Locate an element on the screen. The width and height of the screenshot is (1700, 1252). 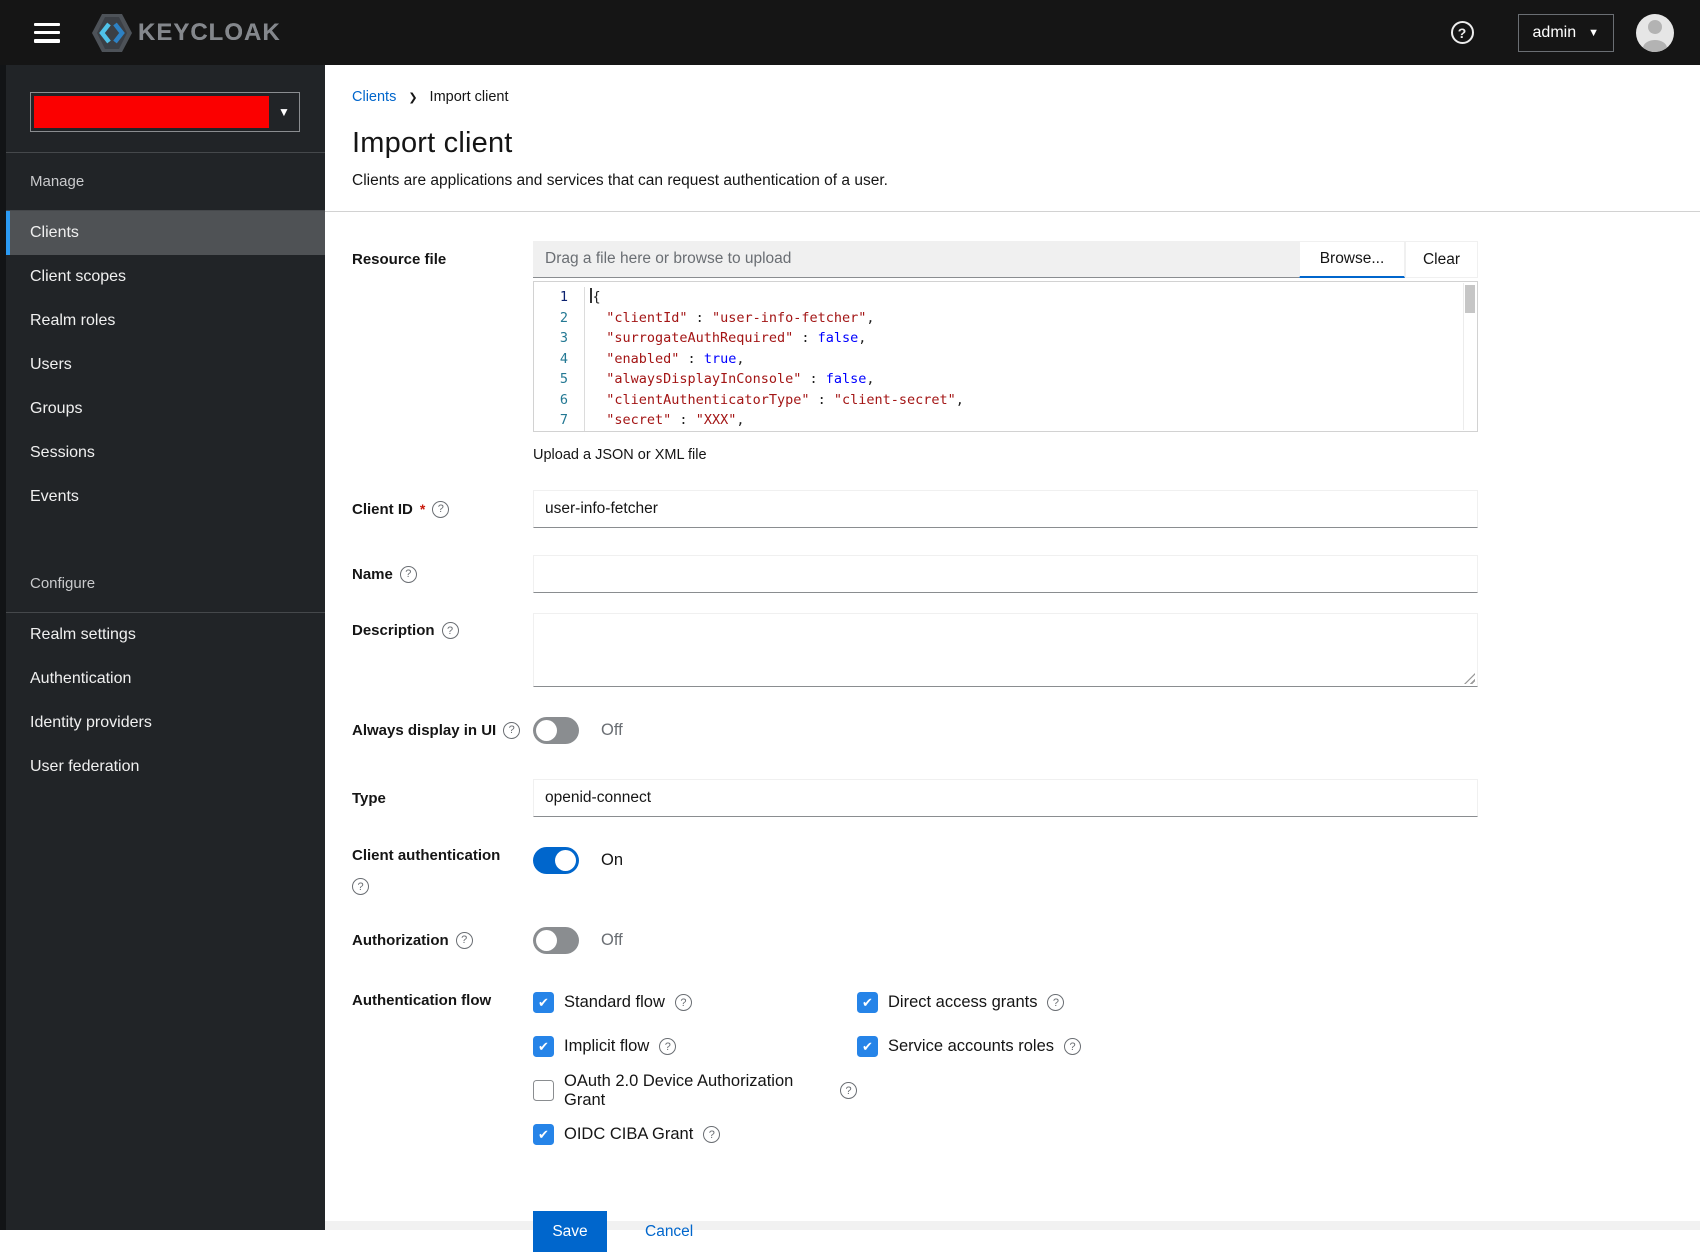
always-display-label: Always display in UI is located at coordinates (424, 730).